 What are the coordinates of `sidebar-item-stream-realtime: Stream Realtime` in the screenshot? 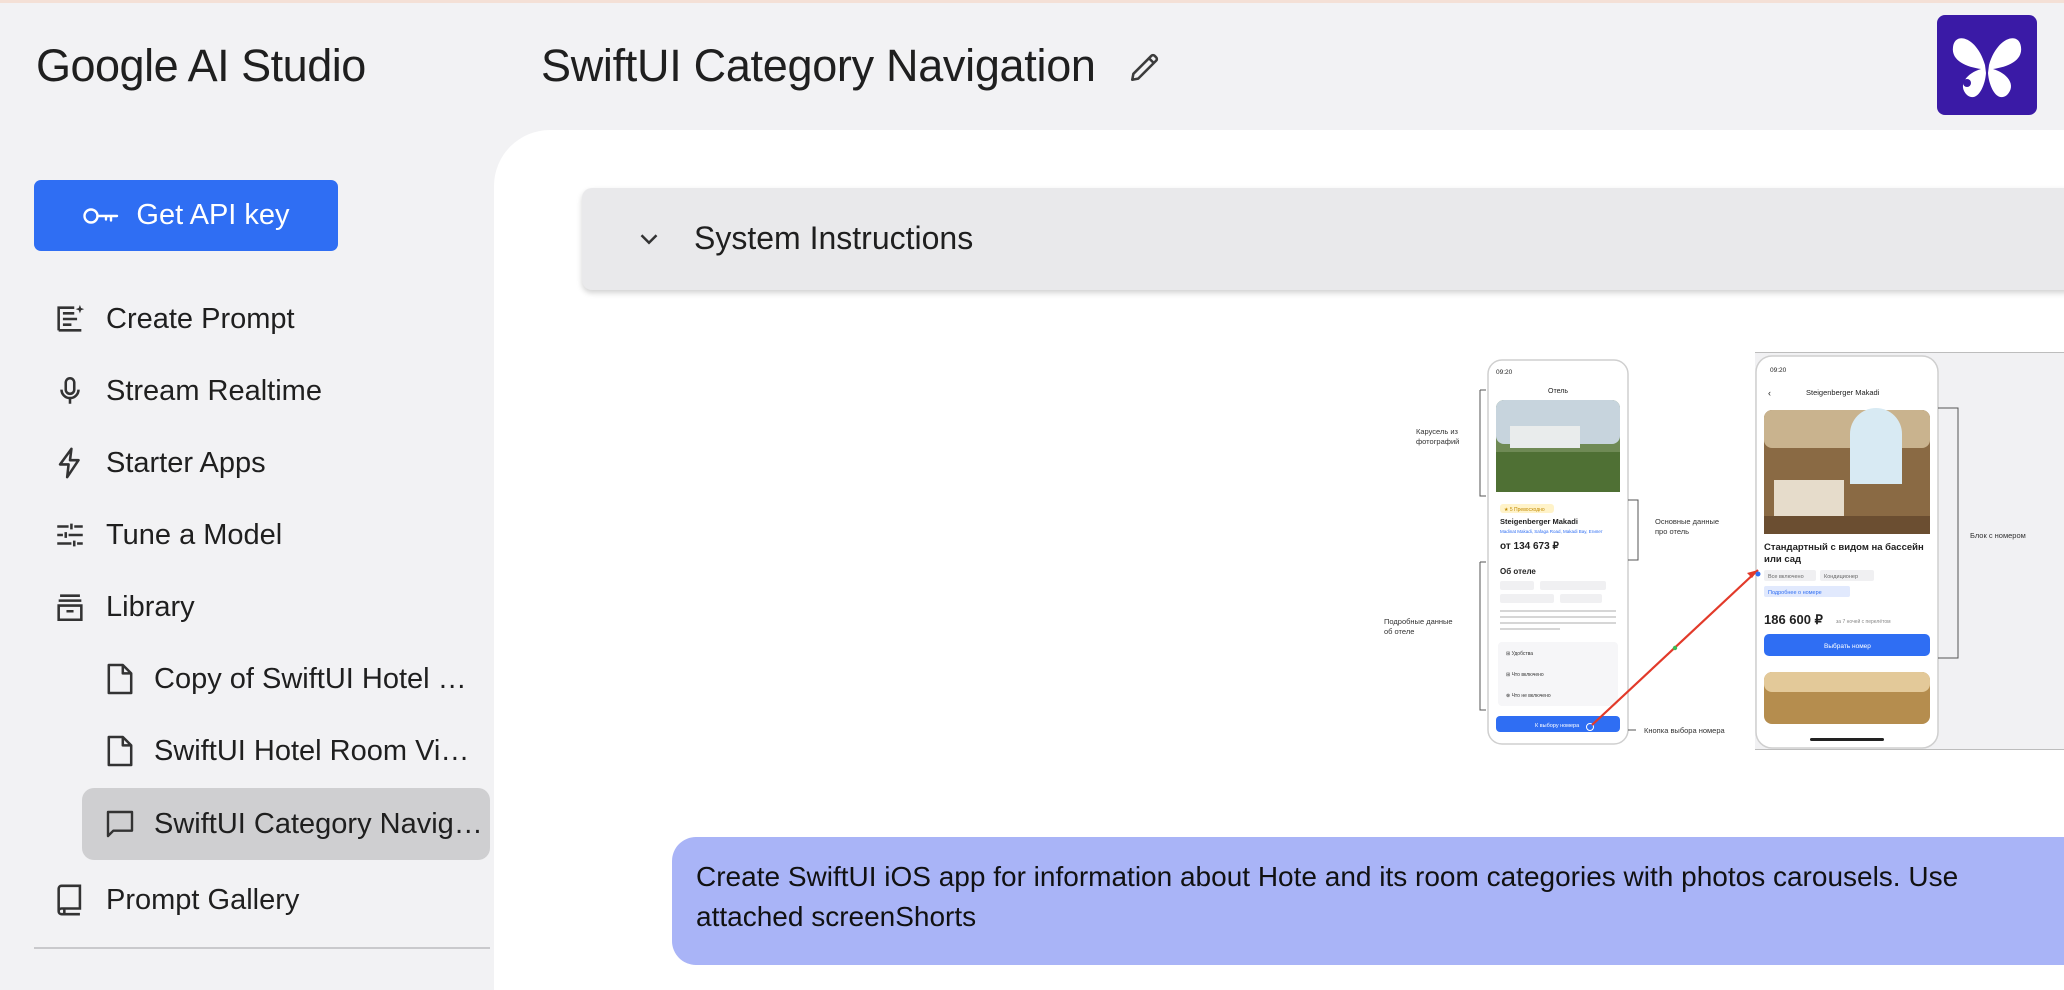 It's located at (187, 391).